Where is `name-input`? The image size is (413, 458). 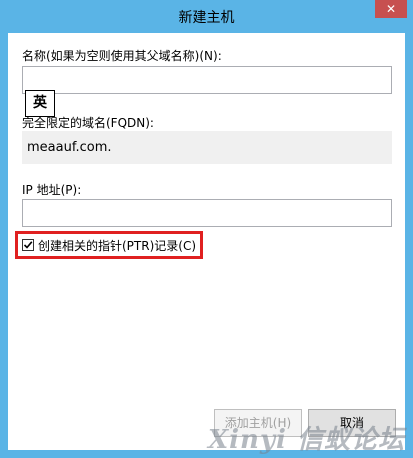
name-input is located at coordinates (207, 80).